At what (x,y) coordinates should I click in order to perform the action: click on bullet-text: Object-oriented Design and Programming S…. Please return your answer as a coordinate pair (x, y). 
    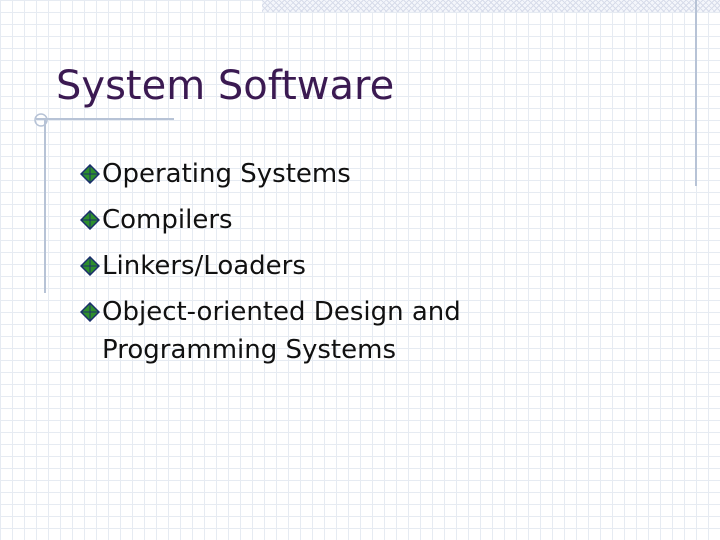
    Looking at the image, I should click on (281, 331).